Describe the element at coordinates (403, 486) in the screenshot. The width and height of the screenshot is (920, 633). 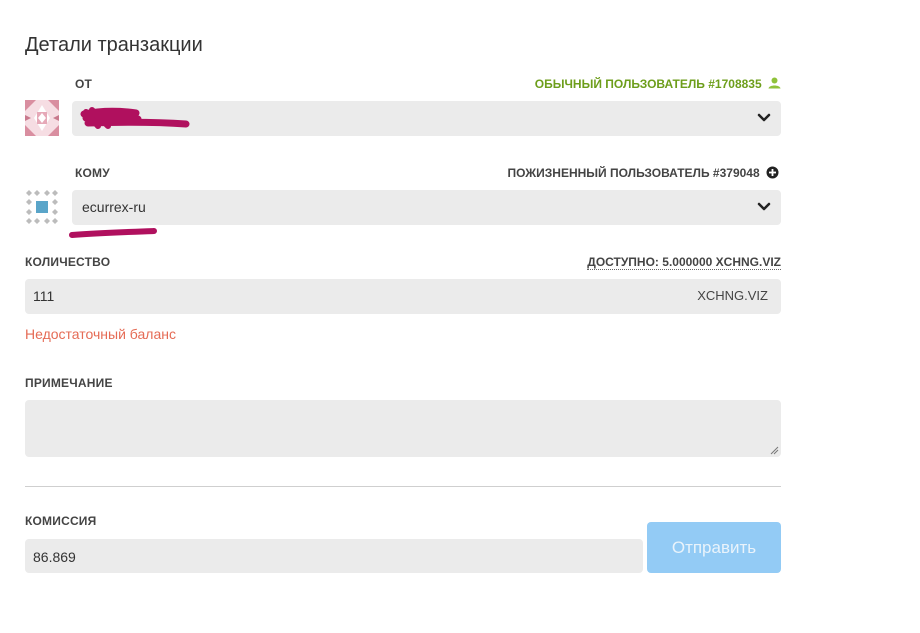
I see `divider` at that location.